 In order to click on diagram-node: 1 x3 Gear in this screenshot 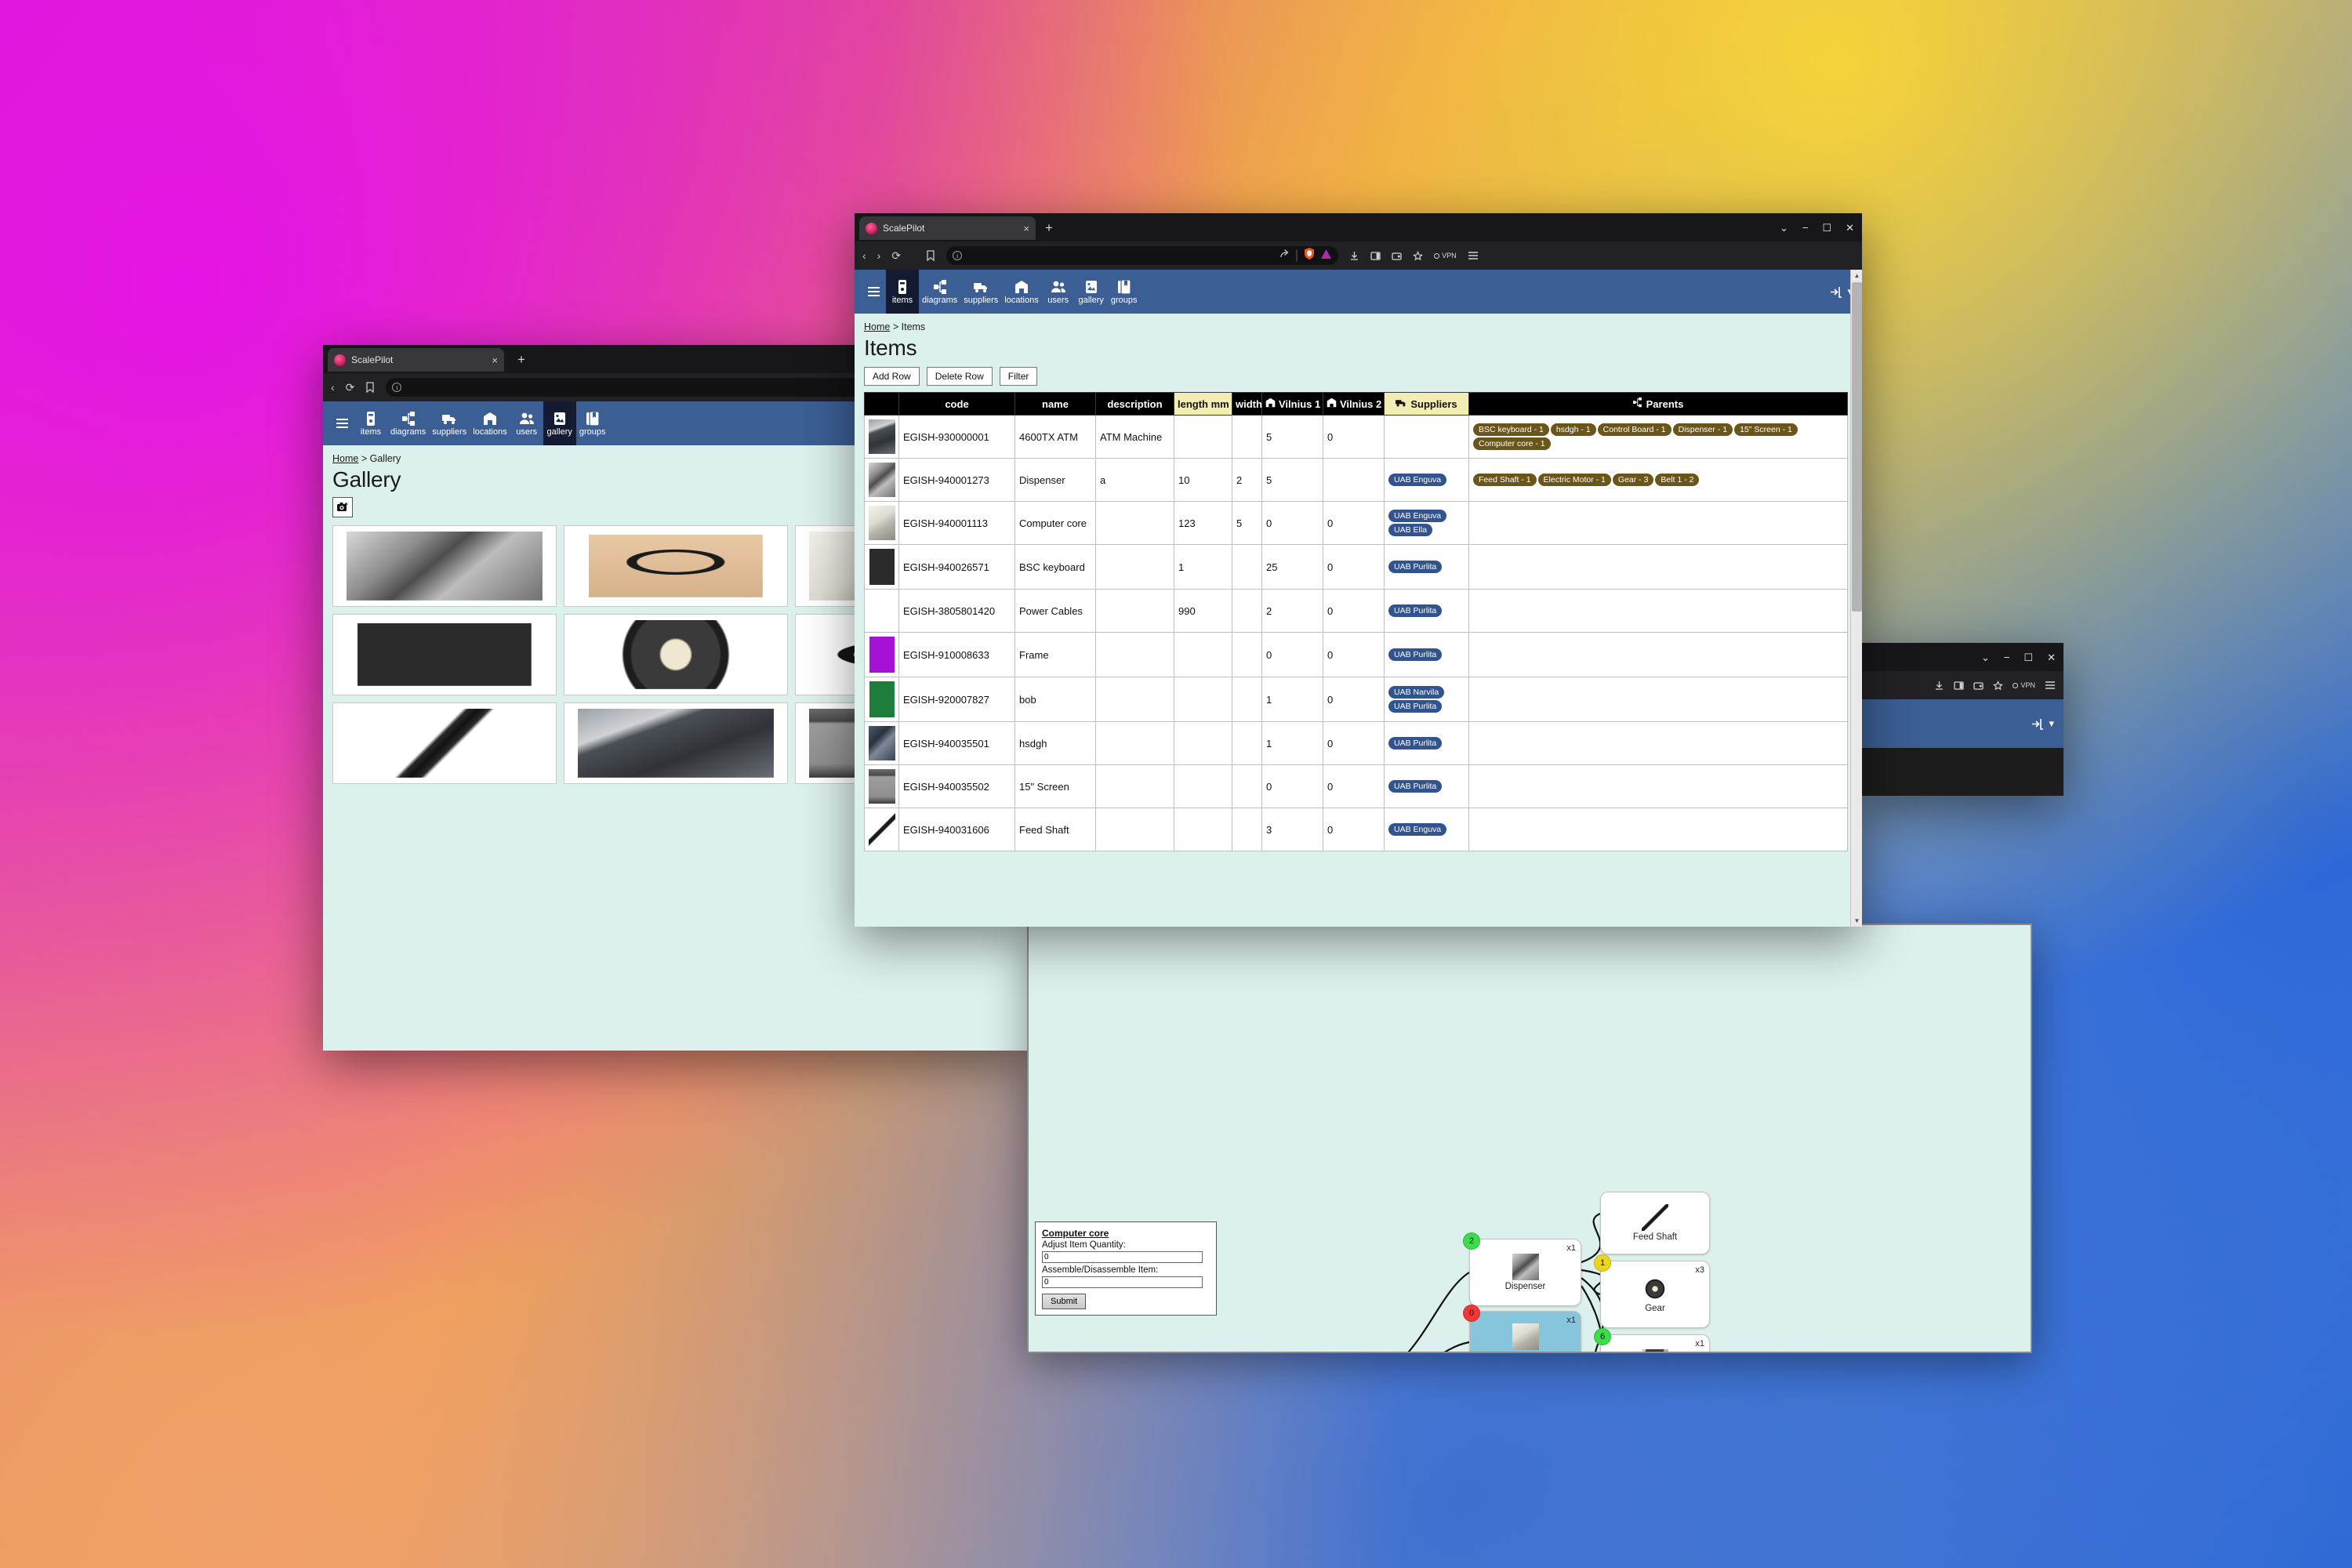, I will do `click(1652, 1291)`.